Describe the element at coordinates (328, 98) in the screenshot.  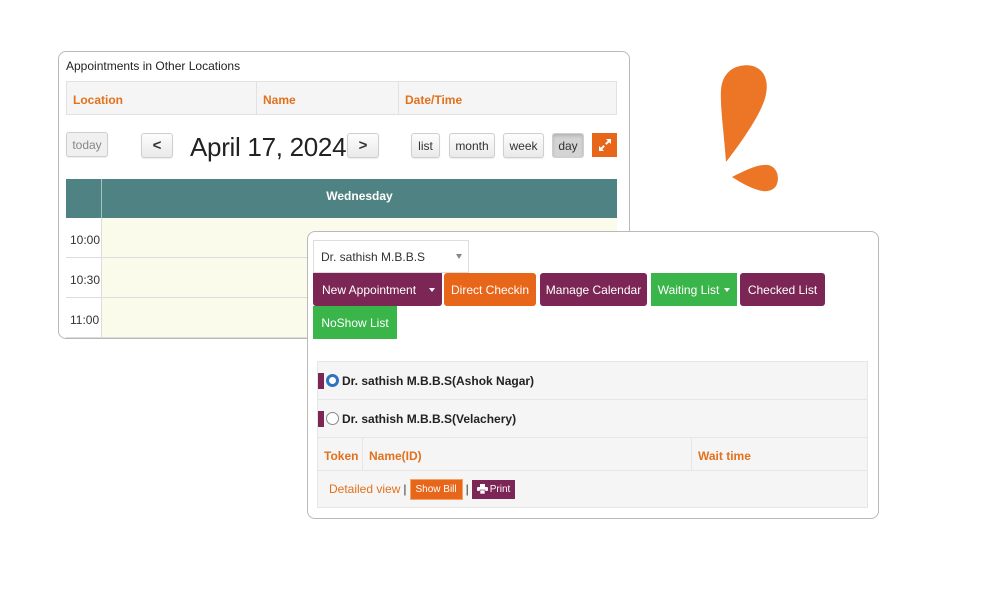
I see `column-header-name: Name` at that location.